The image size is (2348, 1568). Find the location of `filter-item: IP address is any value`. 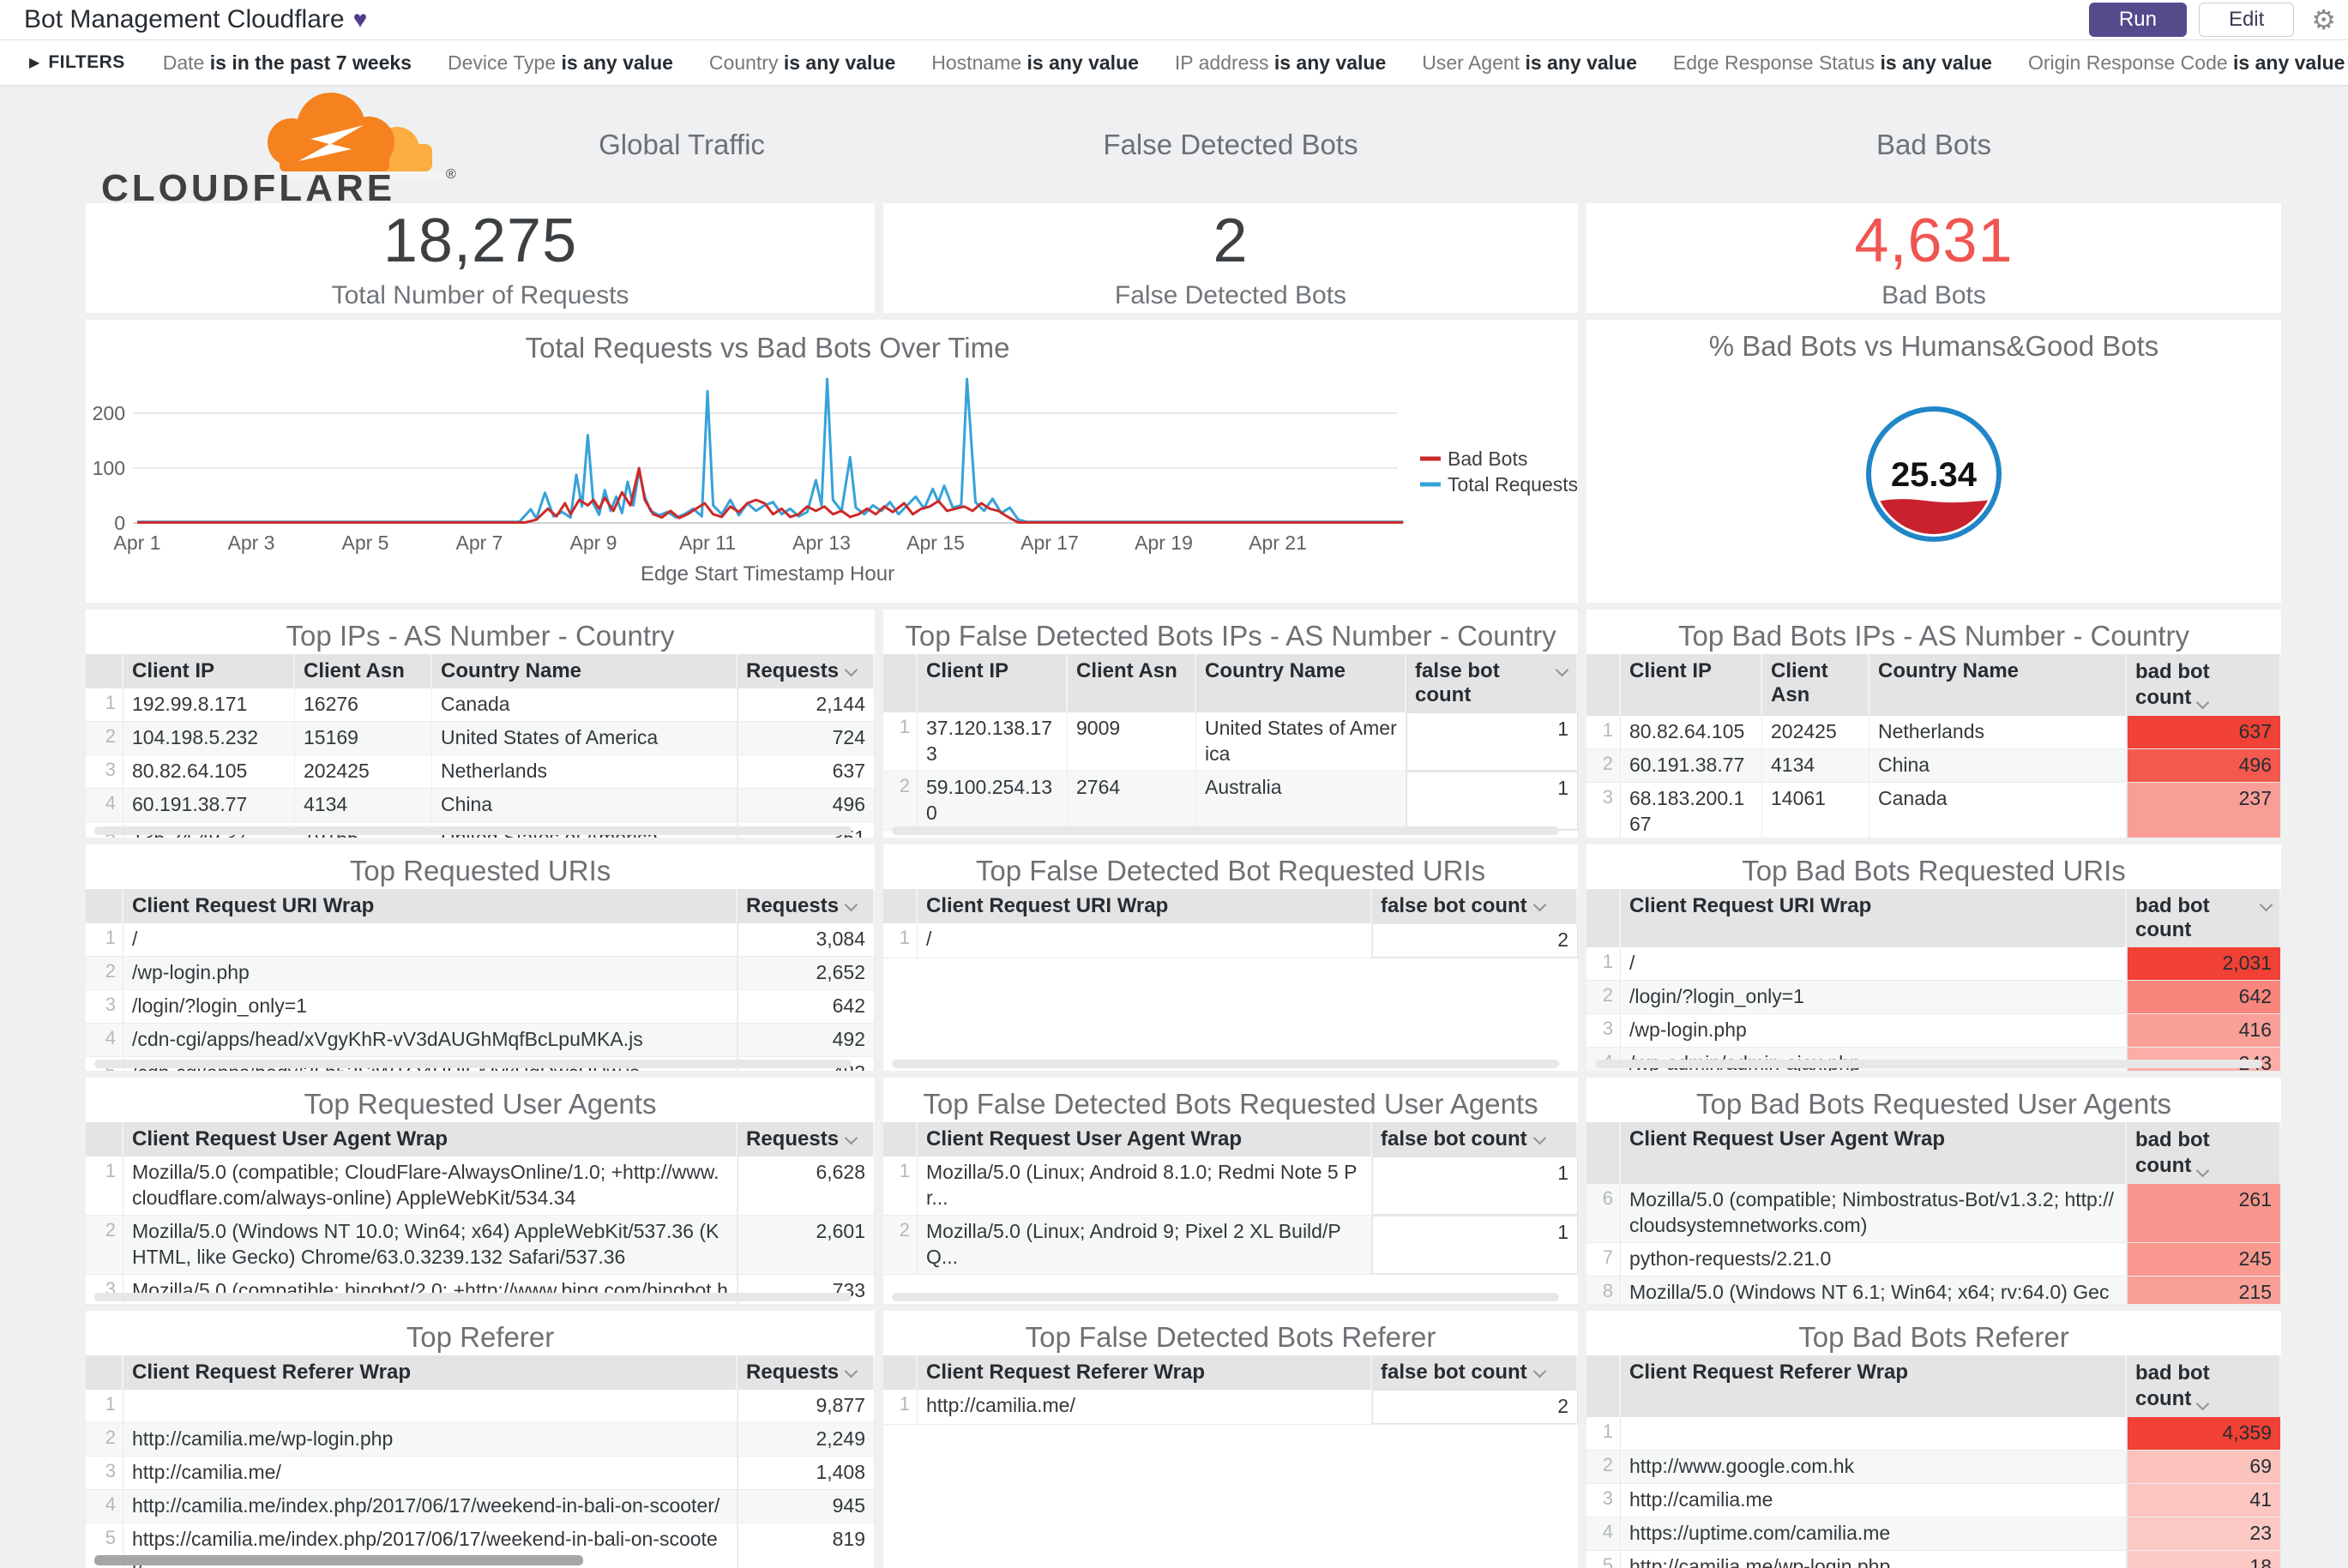

filter-item: IP address is any value is located at coordinates (1280, 62).